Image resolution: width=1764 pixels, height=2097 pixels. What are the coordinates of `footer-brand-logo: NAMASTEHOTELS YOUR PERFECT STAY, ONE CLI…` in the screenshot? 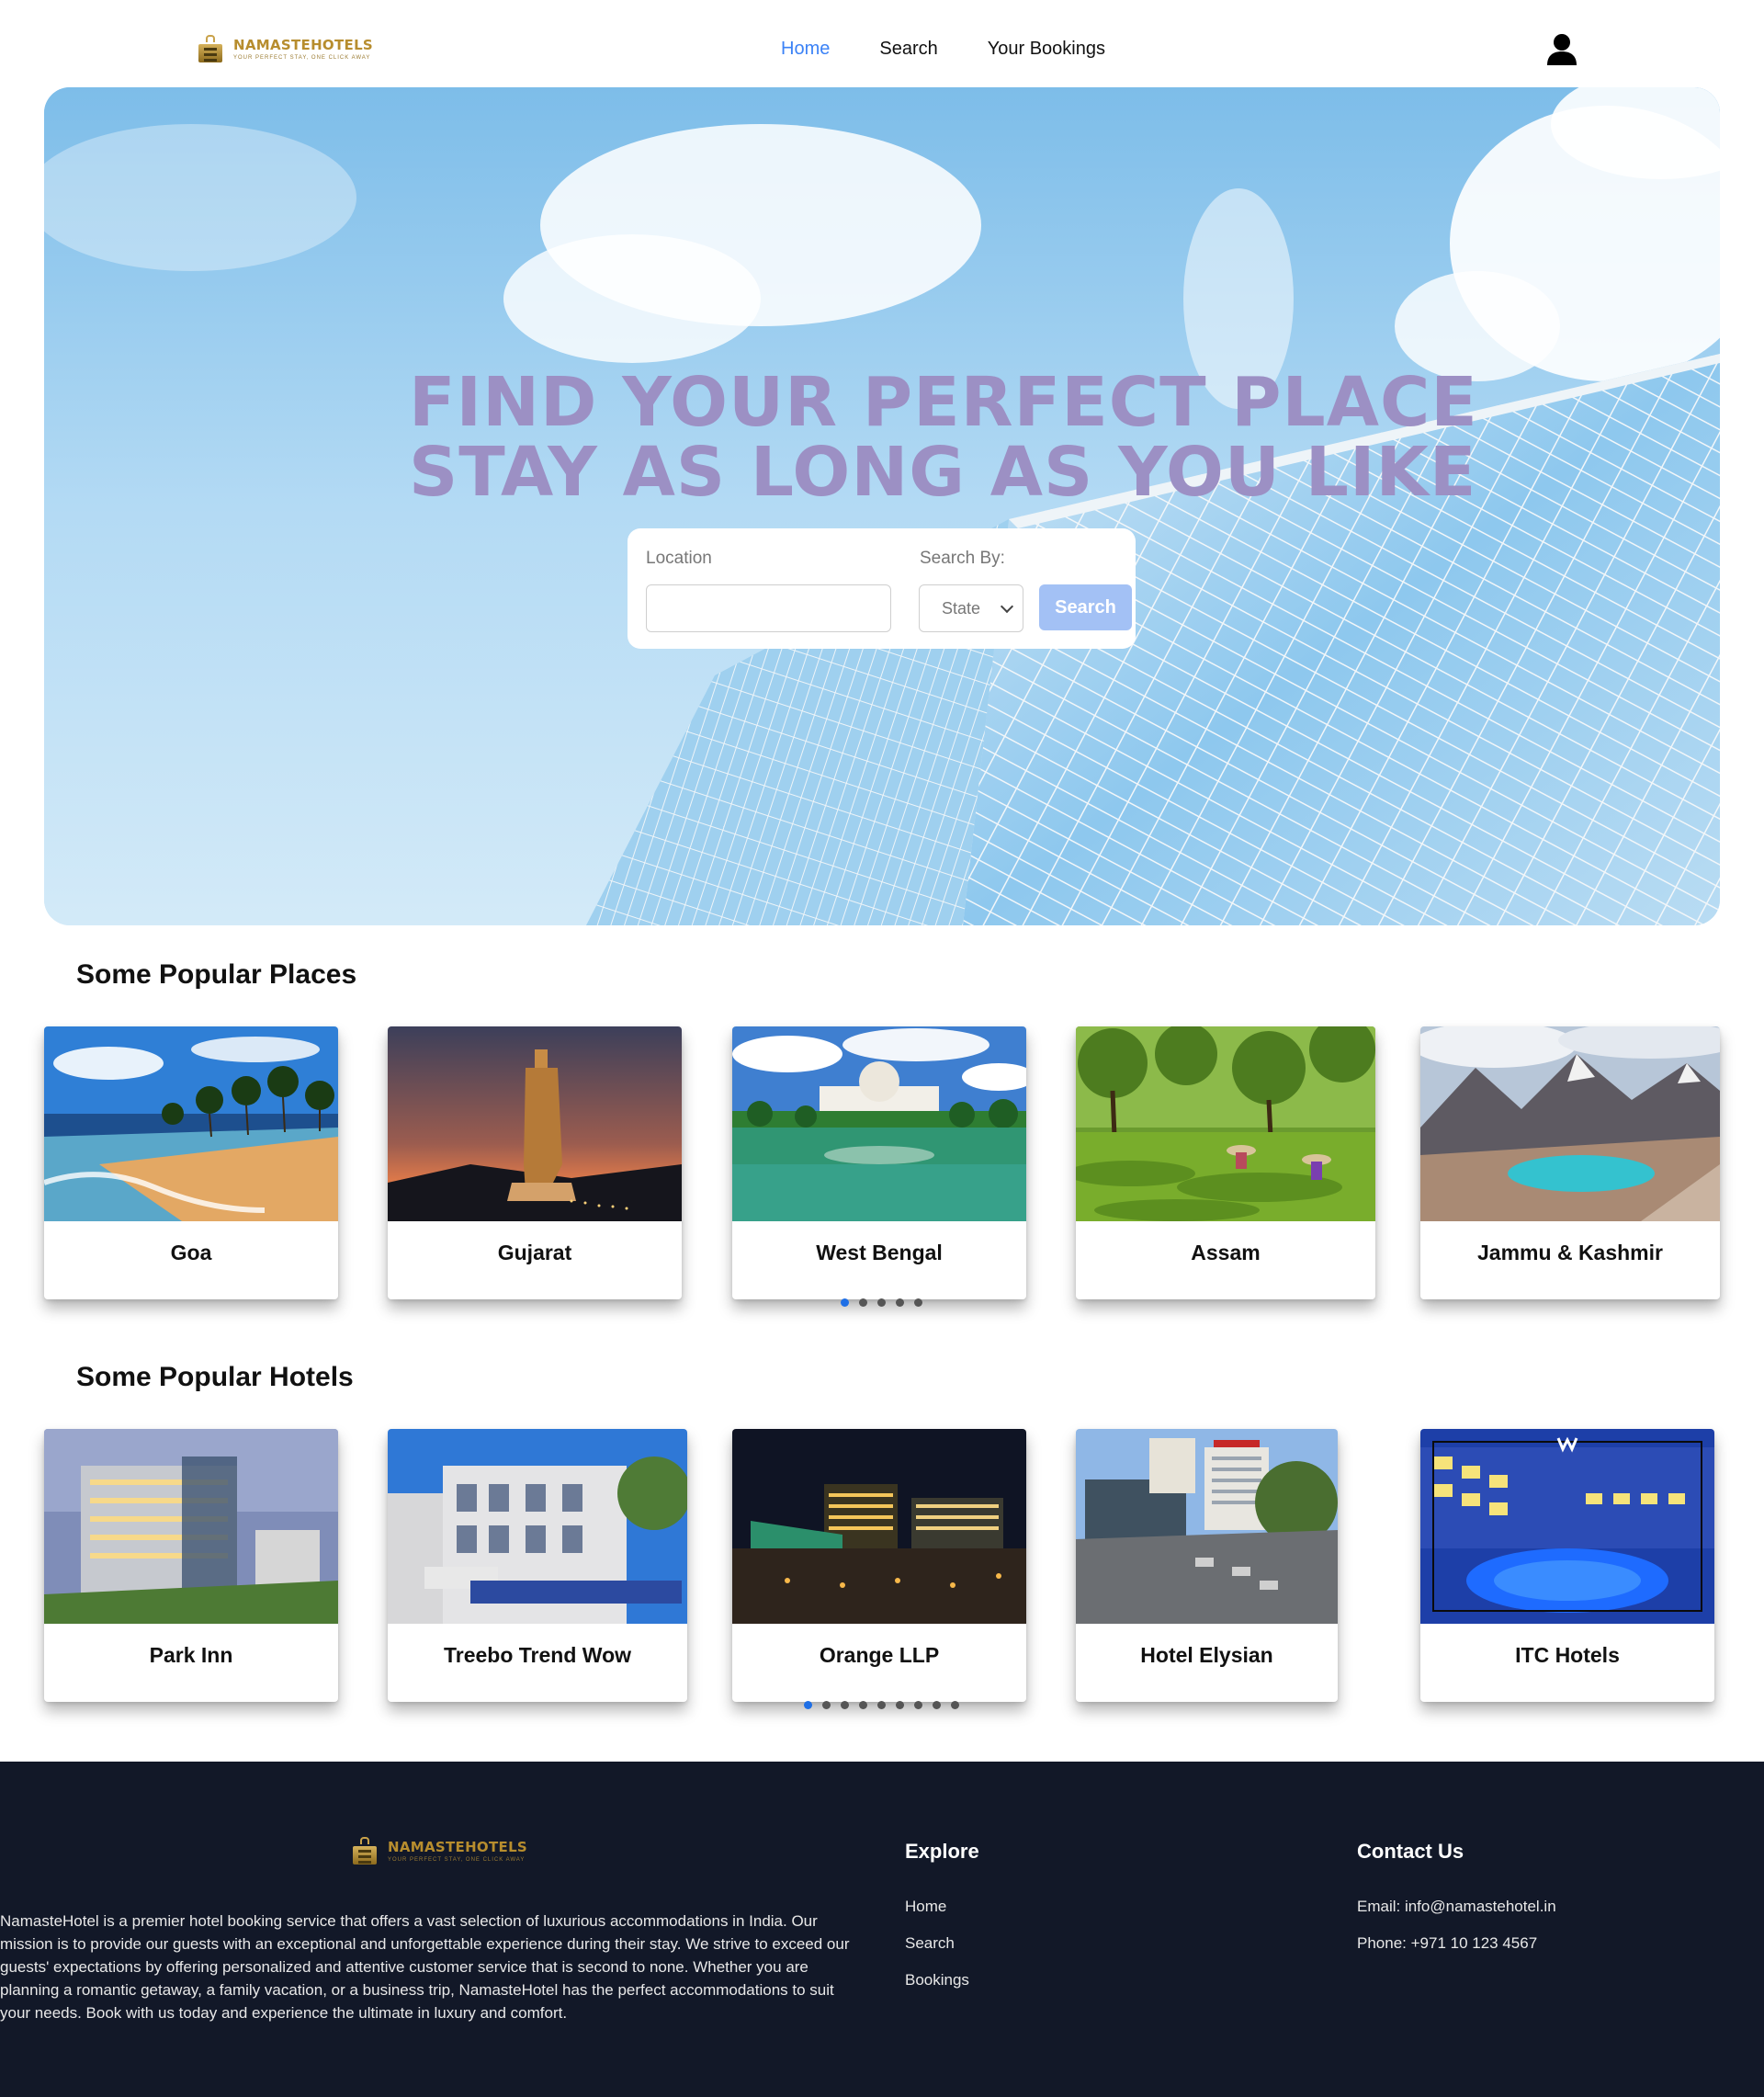 It's located at (438, 1851).